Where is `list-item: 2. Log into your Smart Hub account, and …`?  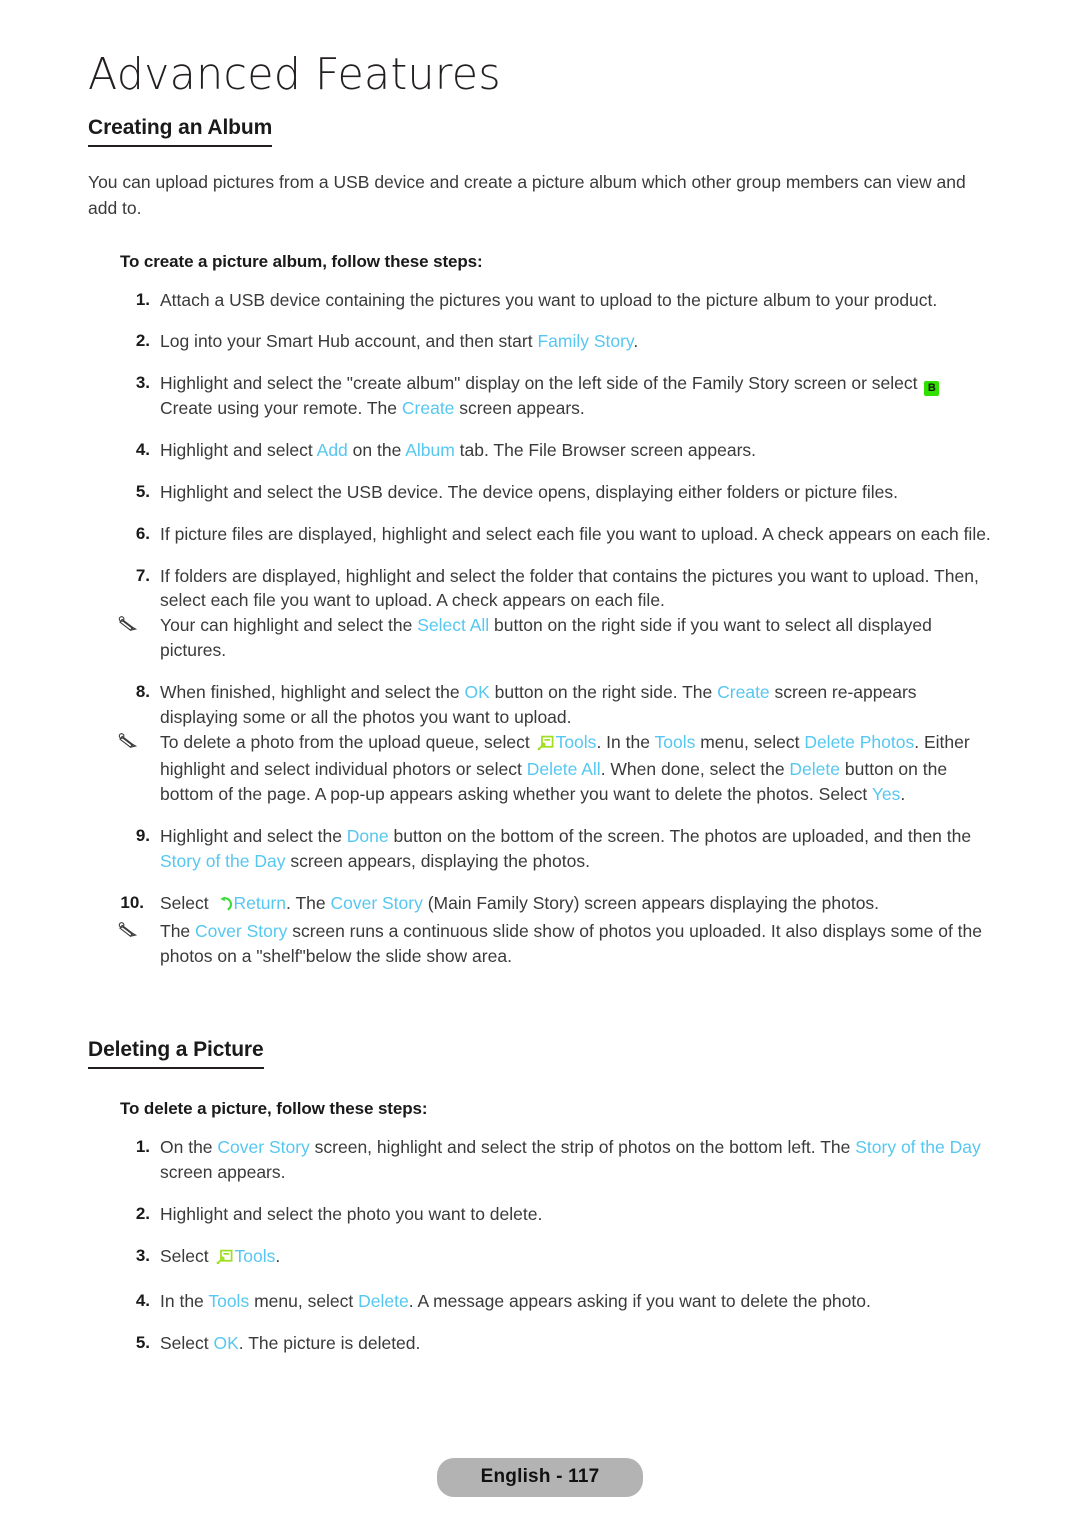 list-item: 2. Log into your Smart Hub account, and … is located at coordinates (559, 341).